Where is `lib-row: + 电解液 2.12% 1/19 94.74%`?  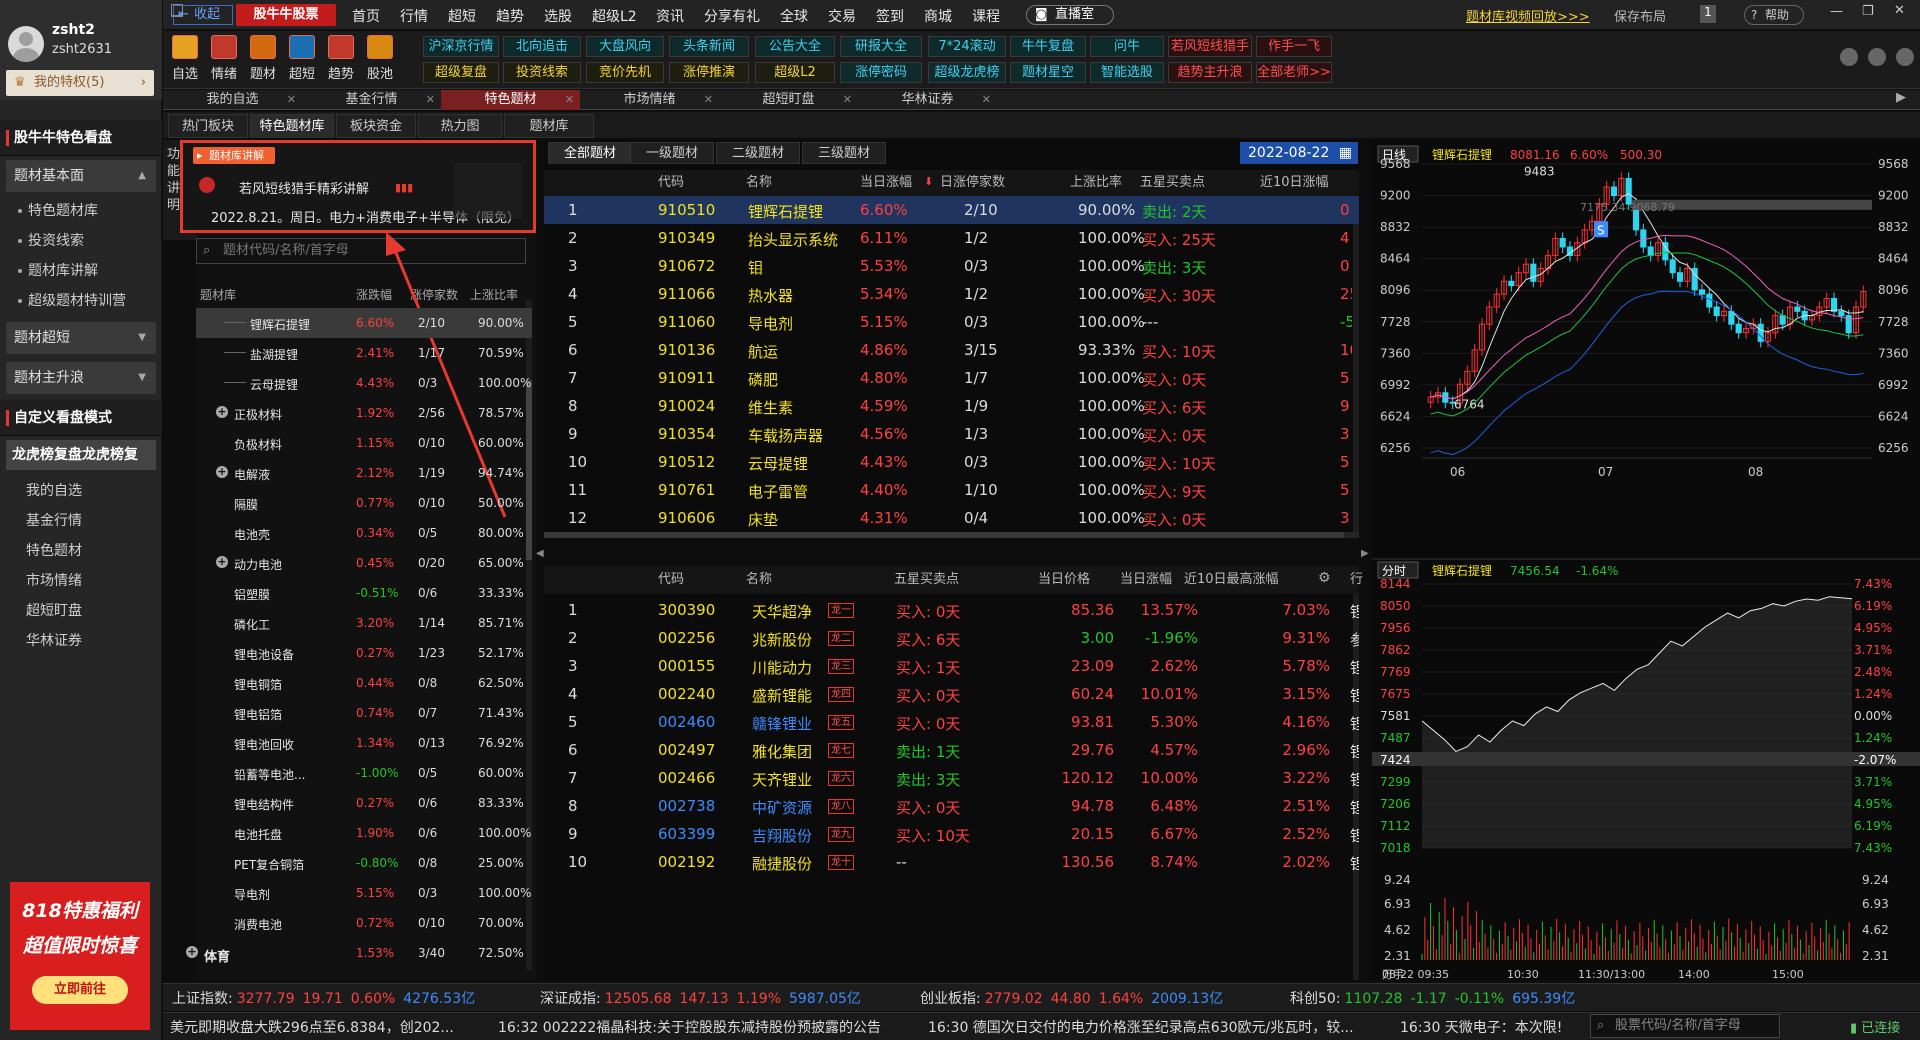 lib-row: + 电解液 2.12% 1/19 94.74% is located at coordinates (364, 473).